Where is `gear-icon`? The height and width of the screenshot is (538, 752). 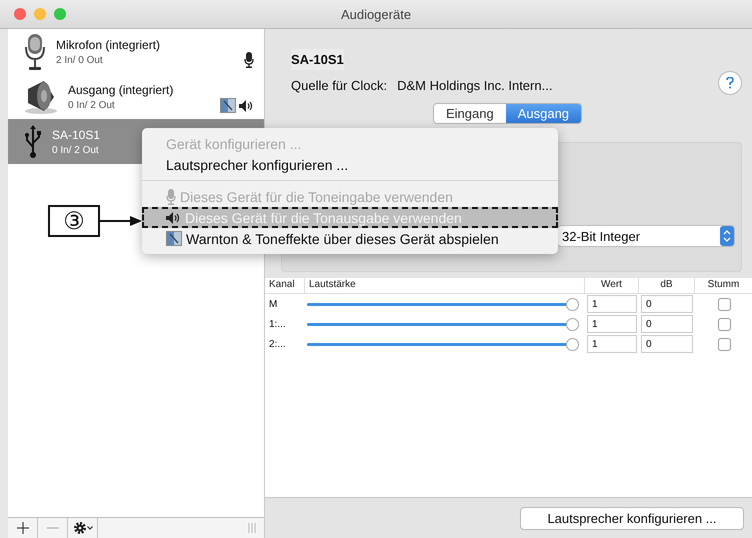
gear-icon is located at coordinates (79, 528).